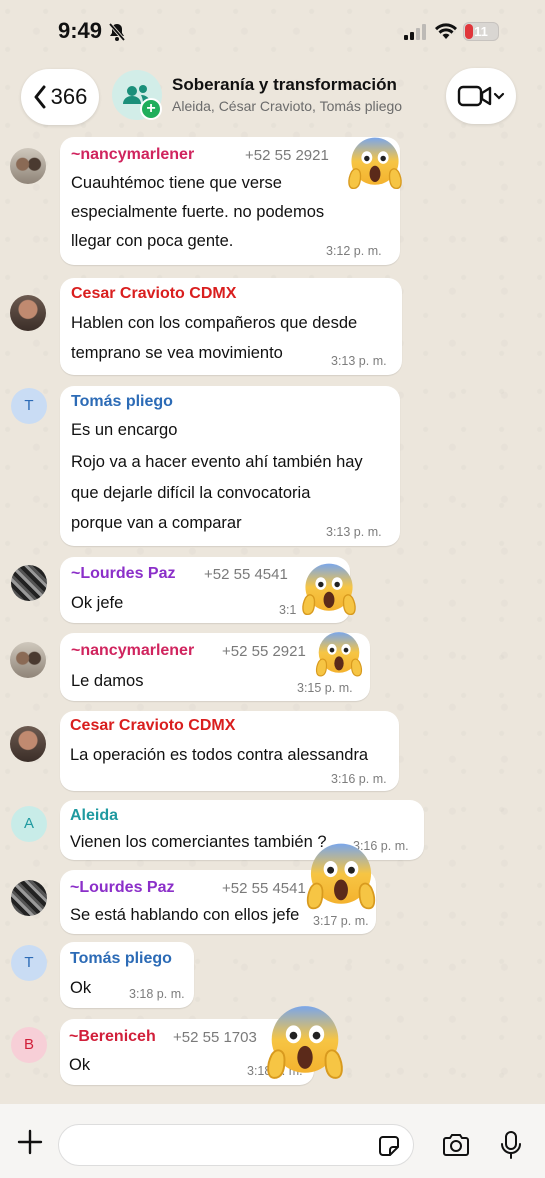 The image size is (545, 1178). I want to click on message-text: Se está hablando con ellos jefe, so click(185, 915).